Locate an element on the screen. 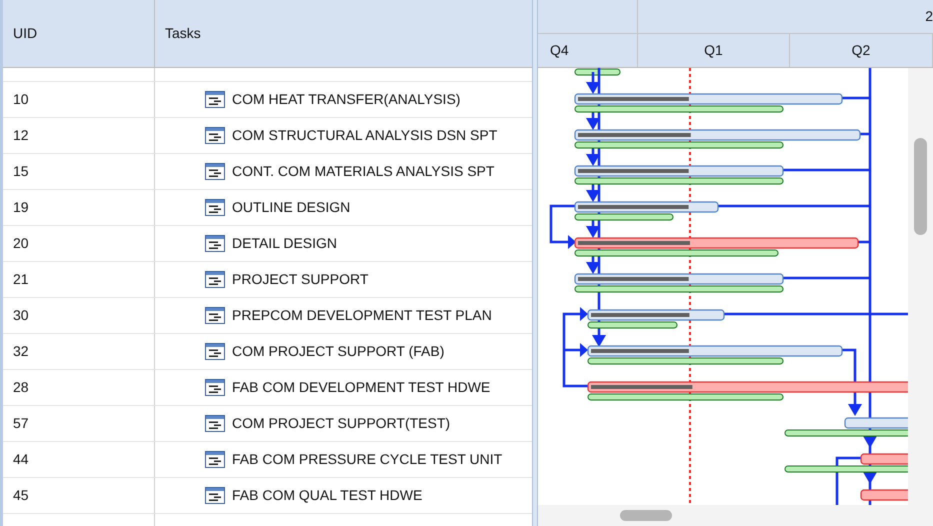 Image resolution: width=933 pixels, height=526 pixels. quarter-label: Q2 is located at coordinates (861, 50).